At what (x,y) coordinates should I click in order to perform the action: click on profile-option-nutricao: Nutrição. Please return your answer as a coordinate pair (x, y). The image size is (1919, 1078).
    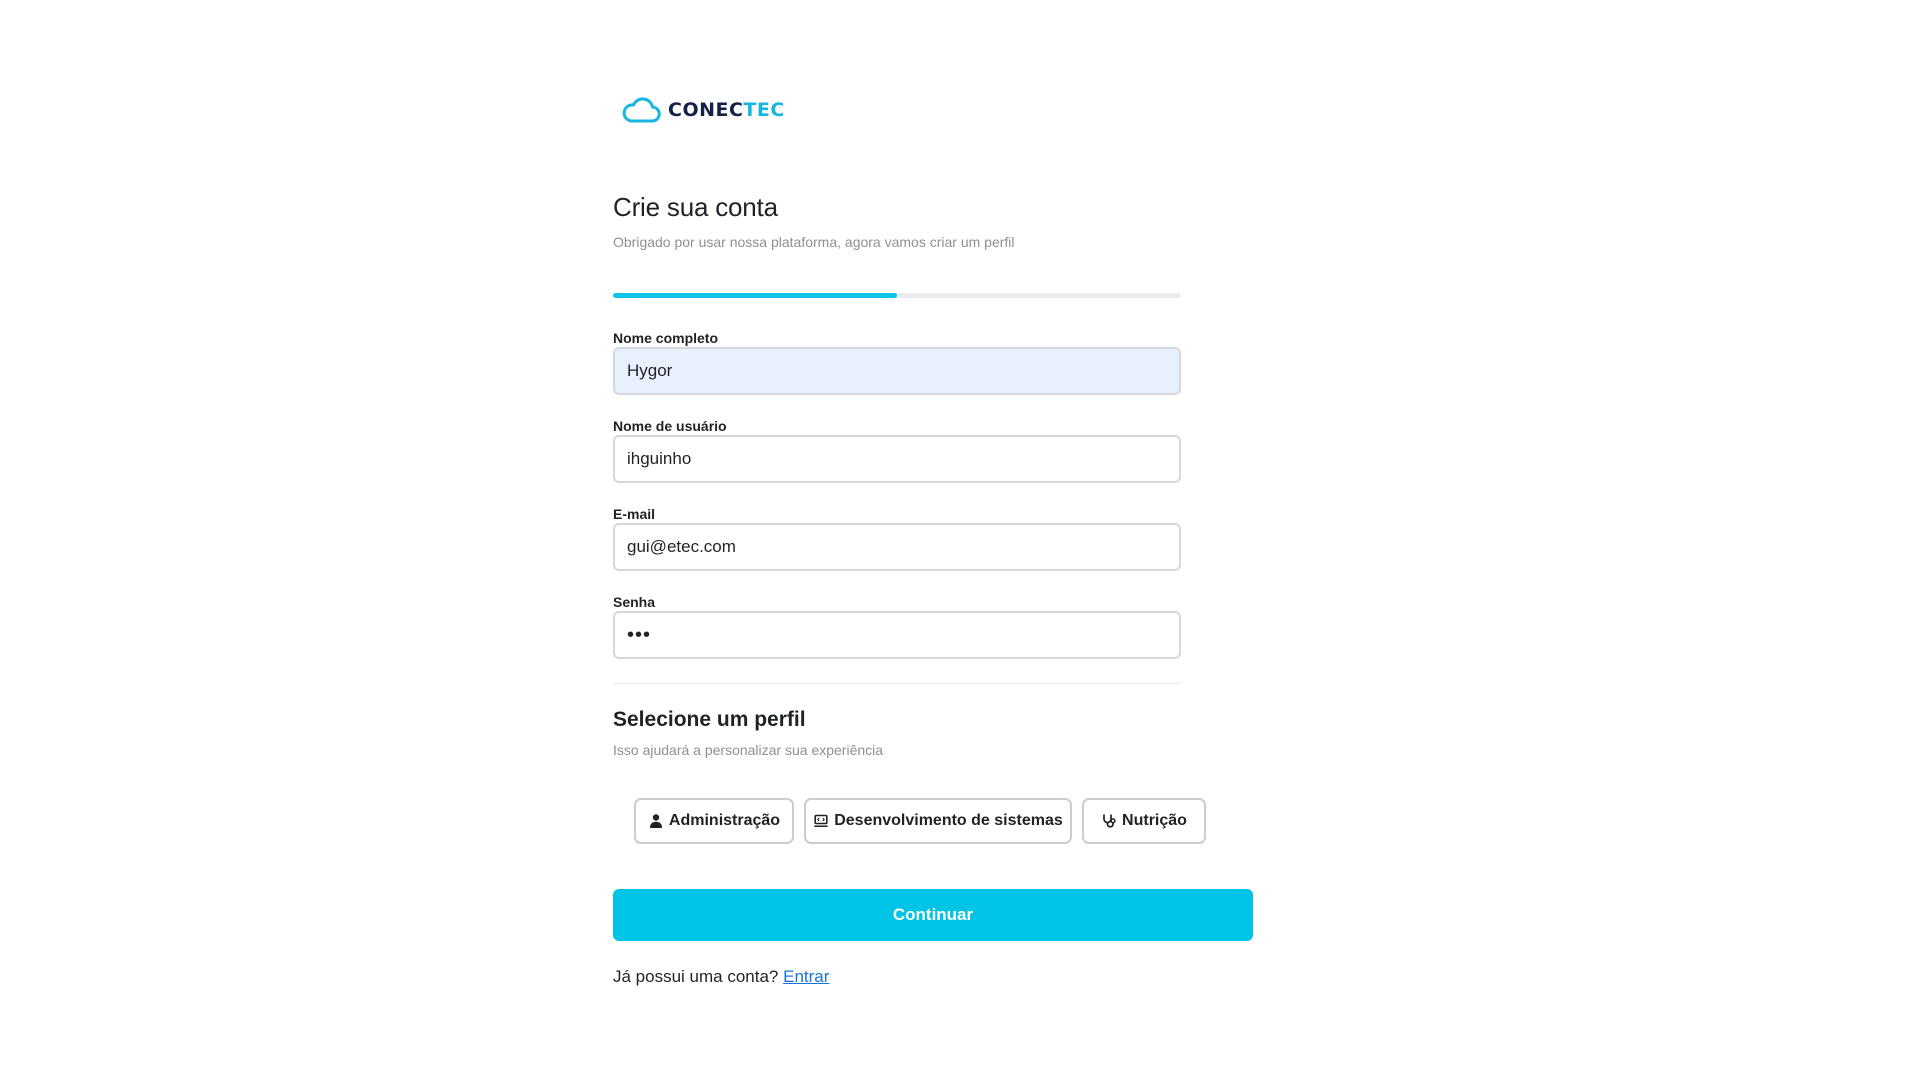
    Looking at the image, I should click on (1144, 821).